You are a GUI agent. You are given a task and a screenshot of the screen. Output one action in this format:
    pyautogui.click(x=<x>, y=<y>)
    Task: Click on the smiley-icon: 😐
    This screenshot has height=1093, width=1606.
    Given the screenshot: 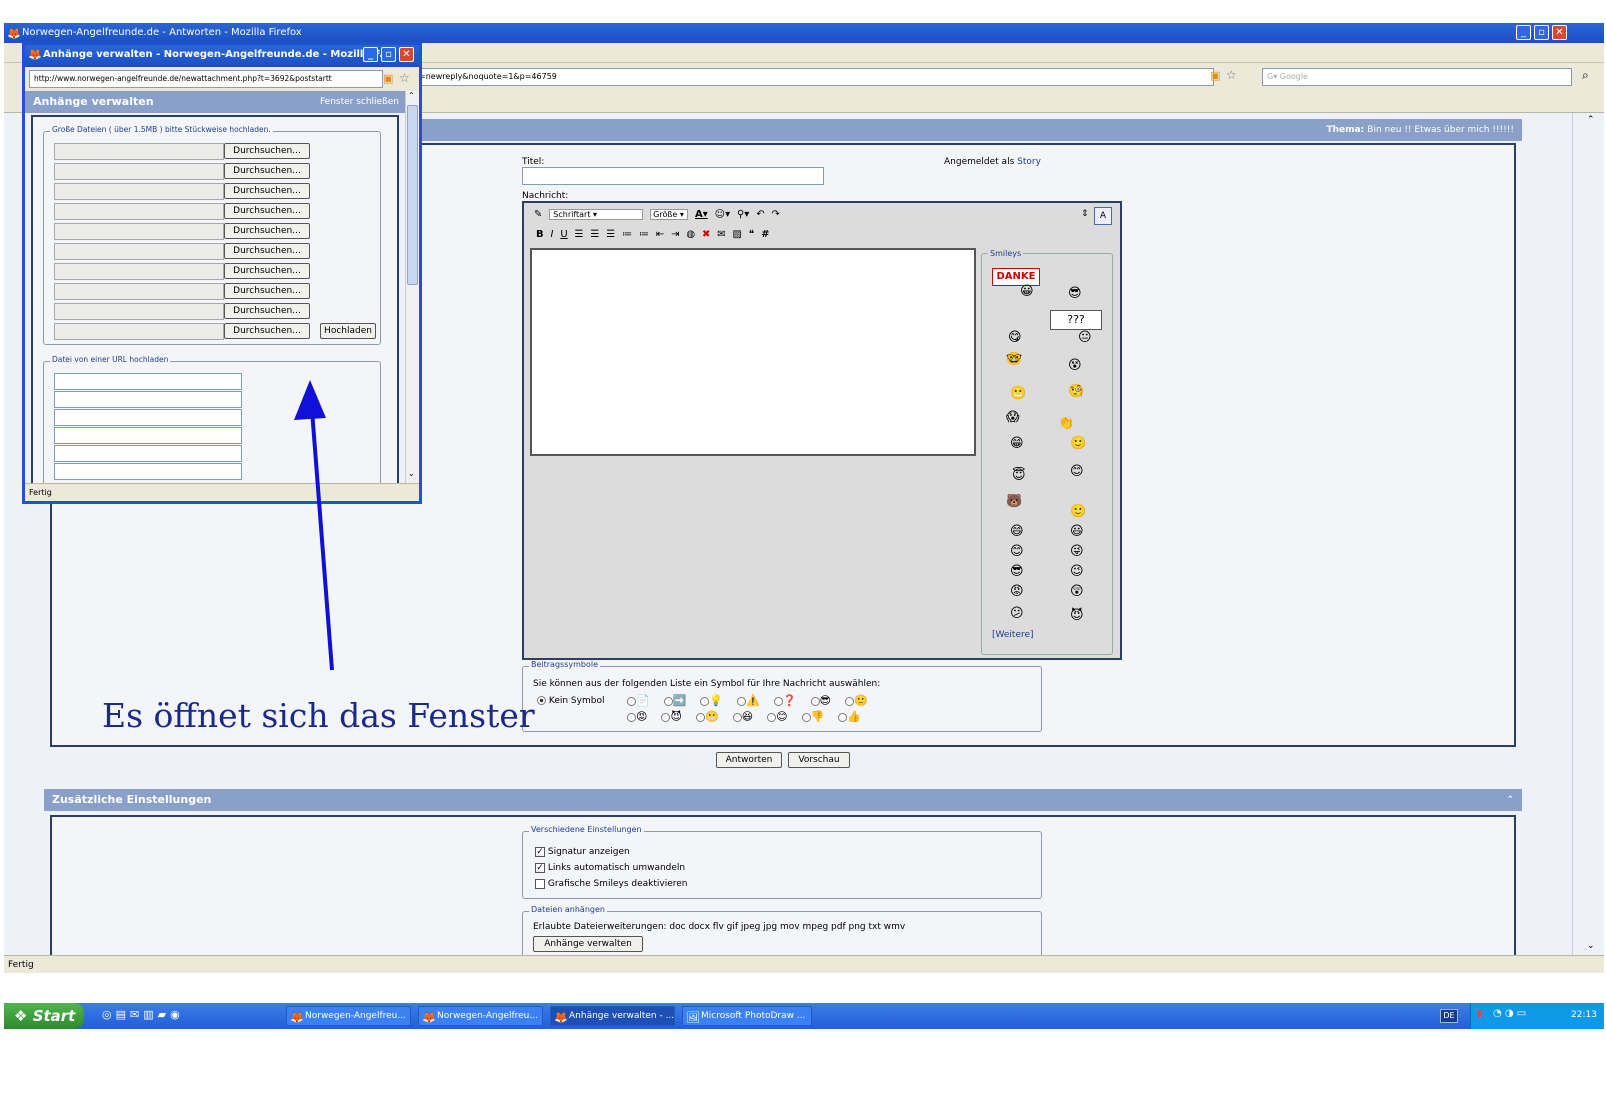 What is the action you would take?
    pyautogui.click(x=1085, y=337)
    